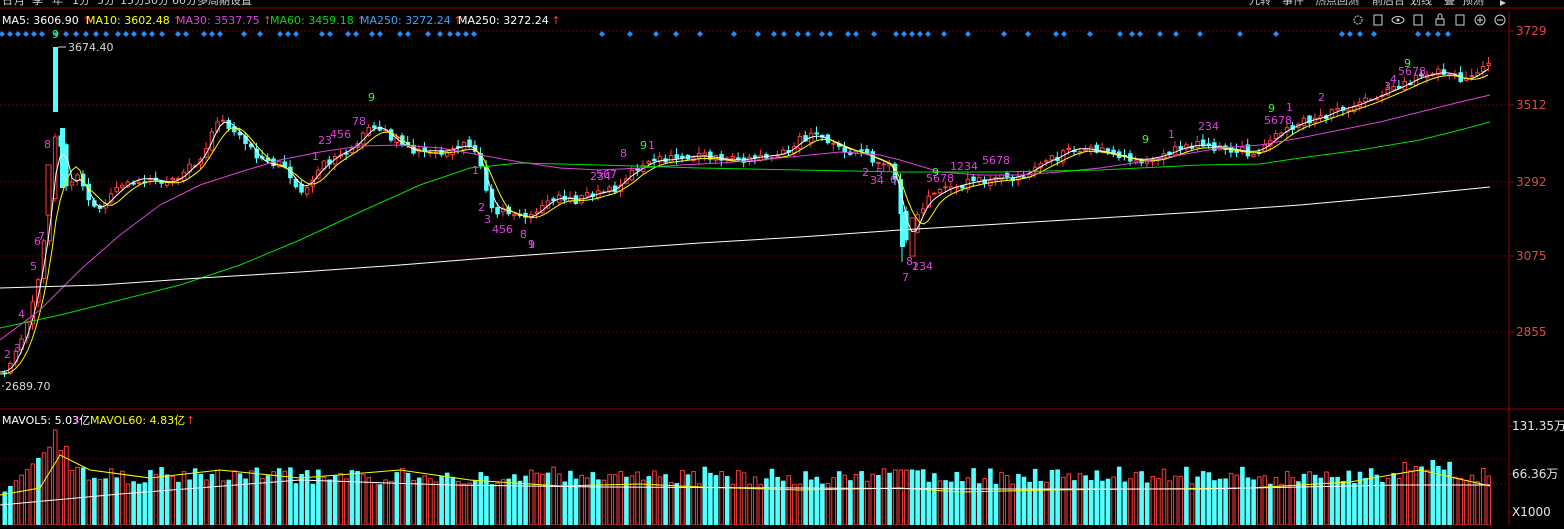 The height and width of the screenshot is (529, 1564). I want to click on td-seq-label: 8, so click(623, 153).